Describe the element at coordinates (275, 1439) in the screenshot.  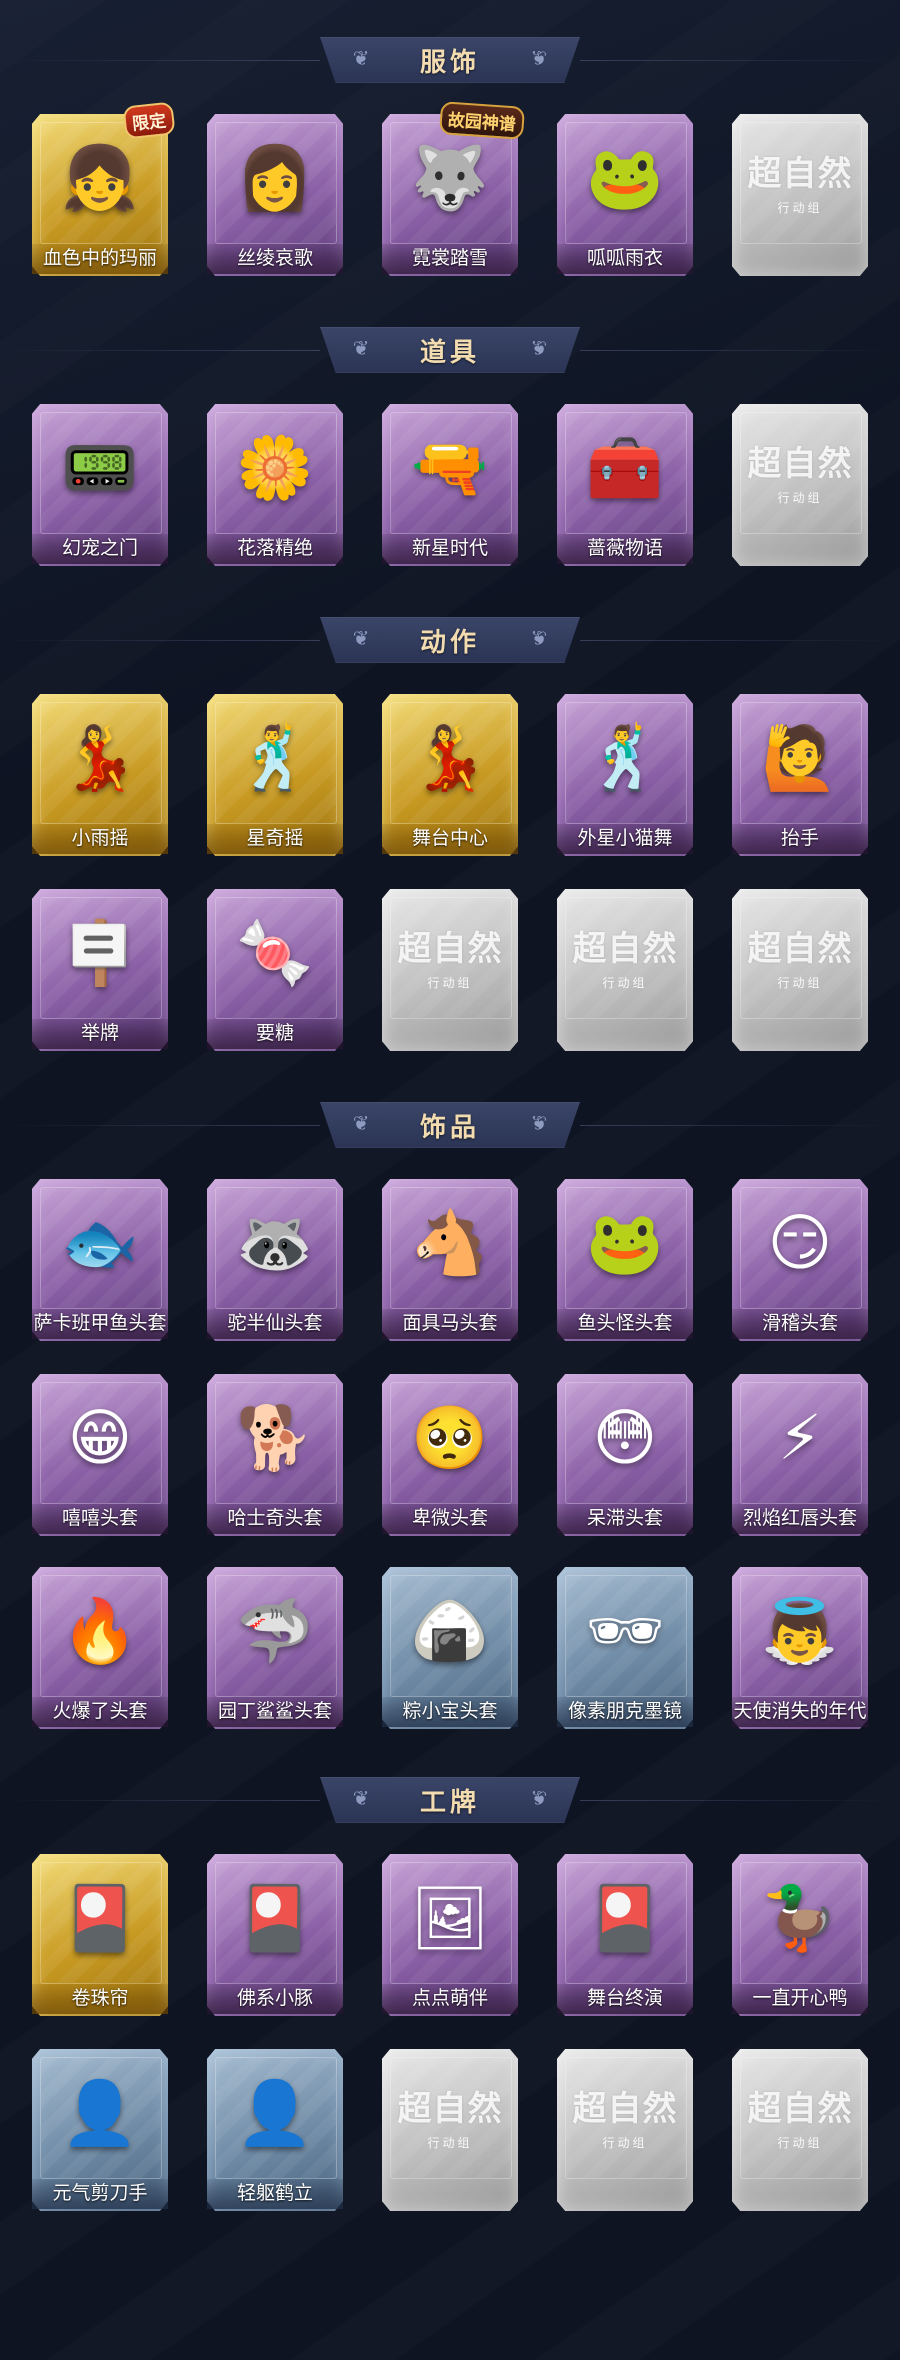
I see `item-art: 🐕` at that location.